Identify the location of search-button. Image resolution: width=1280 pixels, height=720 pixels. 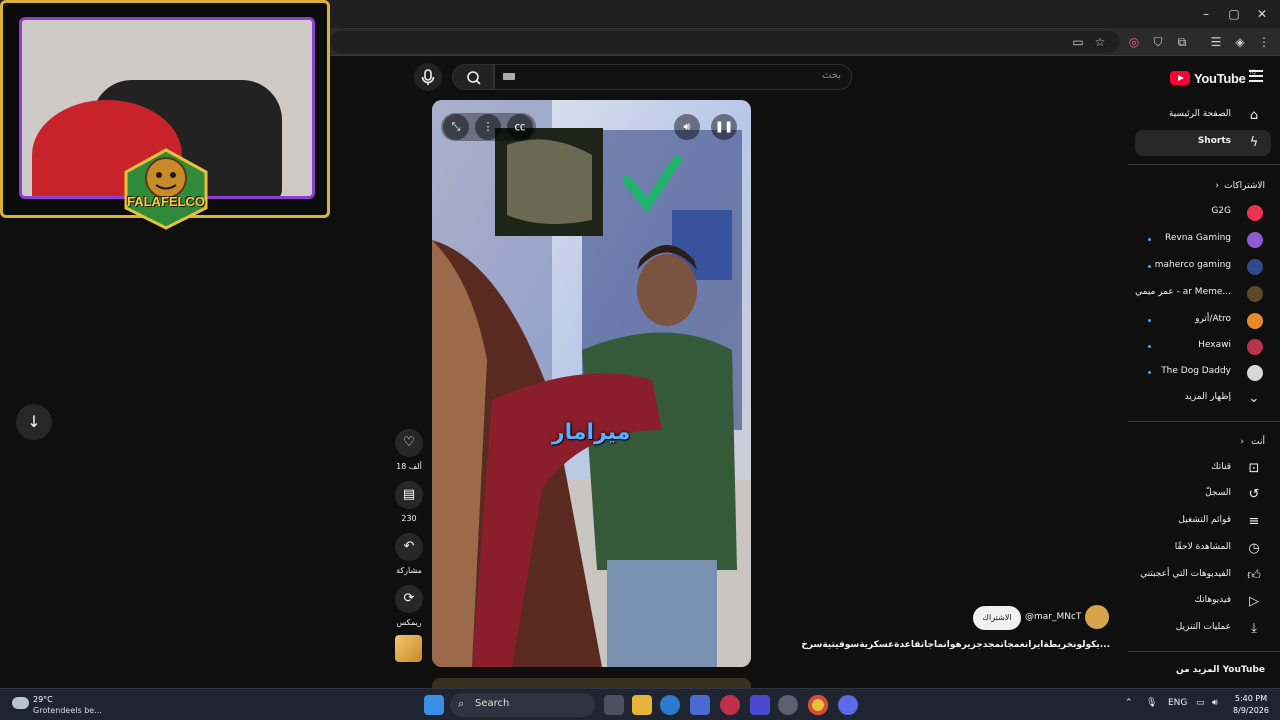
(473, 77).